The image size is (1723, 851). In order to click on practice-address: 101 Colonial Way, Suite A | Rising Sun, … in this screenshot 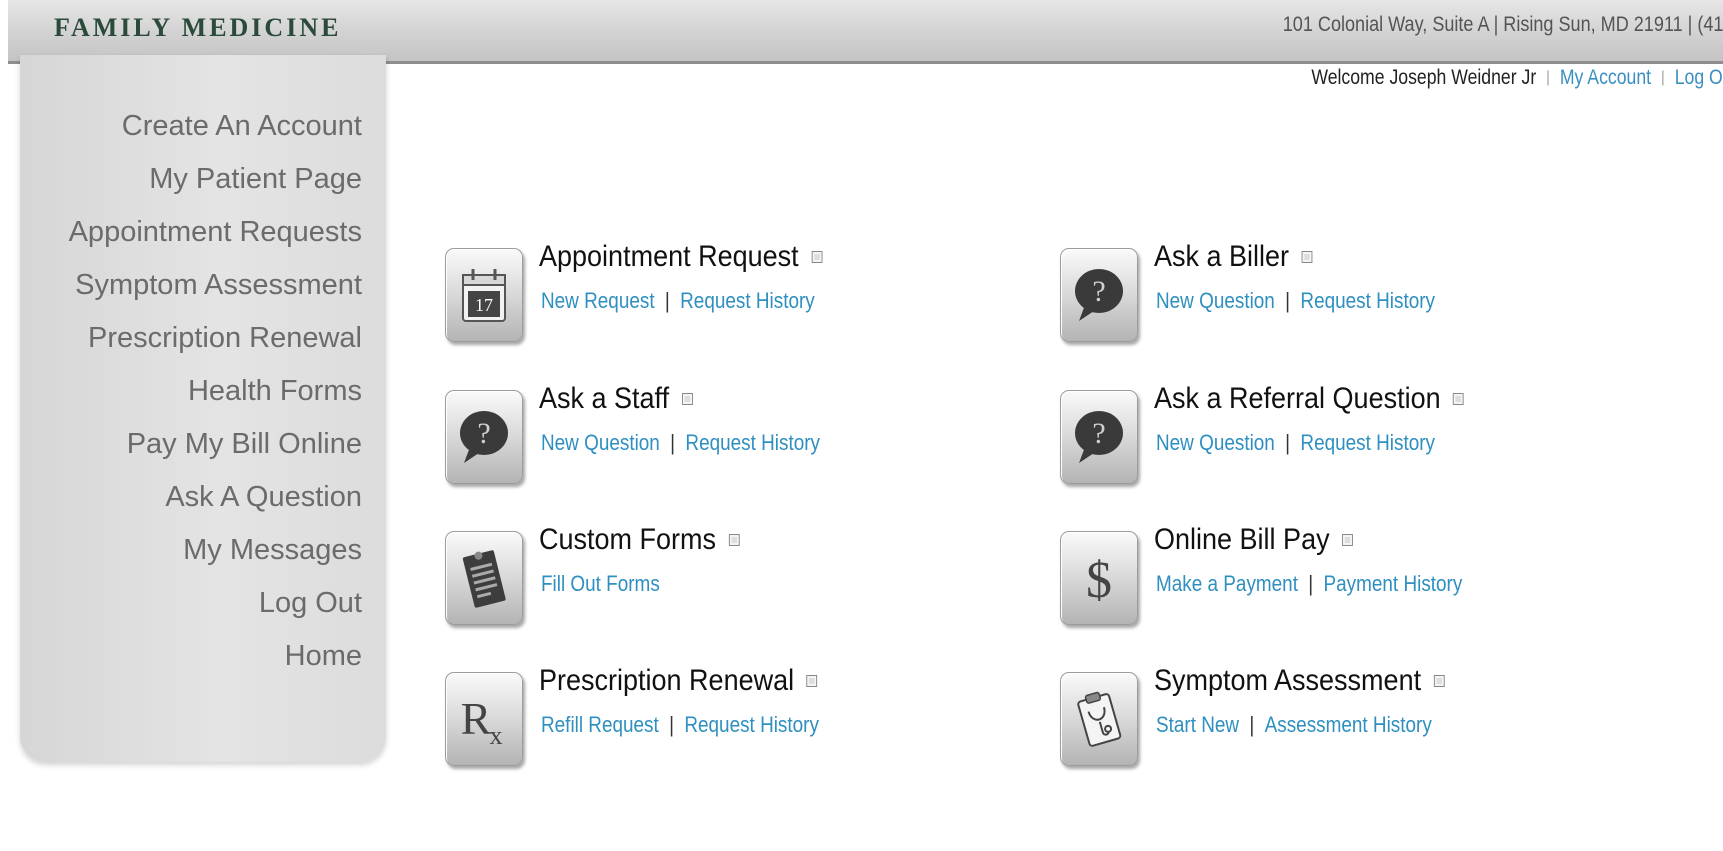, I will do `click(1502, 24)`.